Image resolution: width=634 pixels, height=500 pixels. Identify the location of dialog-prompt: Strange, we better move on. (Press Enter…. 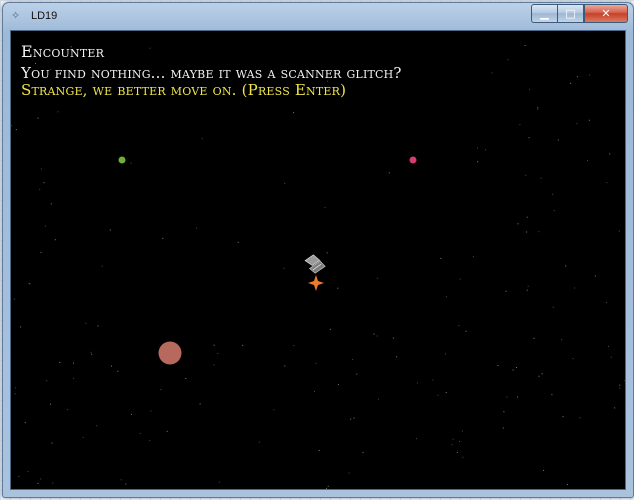
(184, 90).